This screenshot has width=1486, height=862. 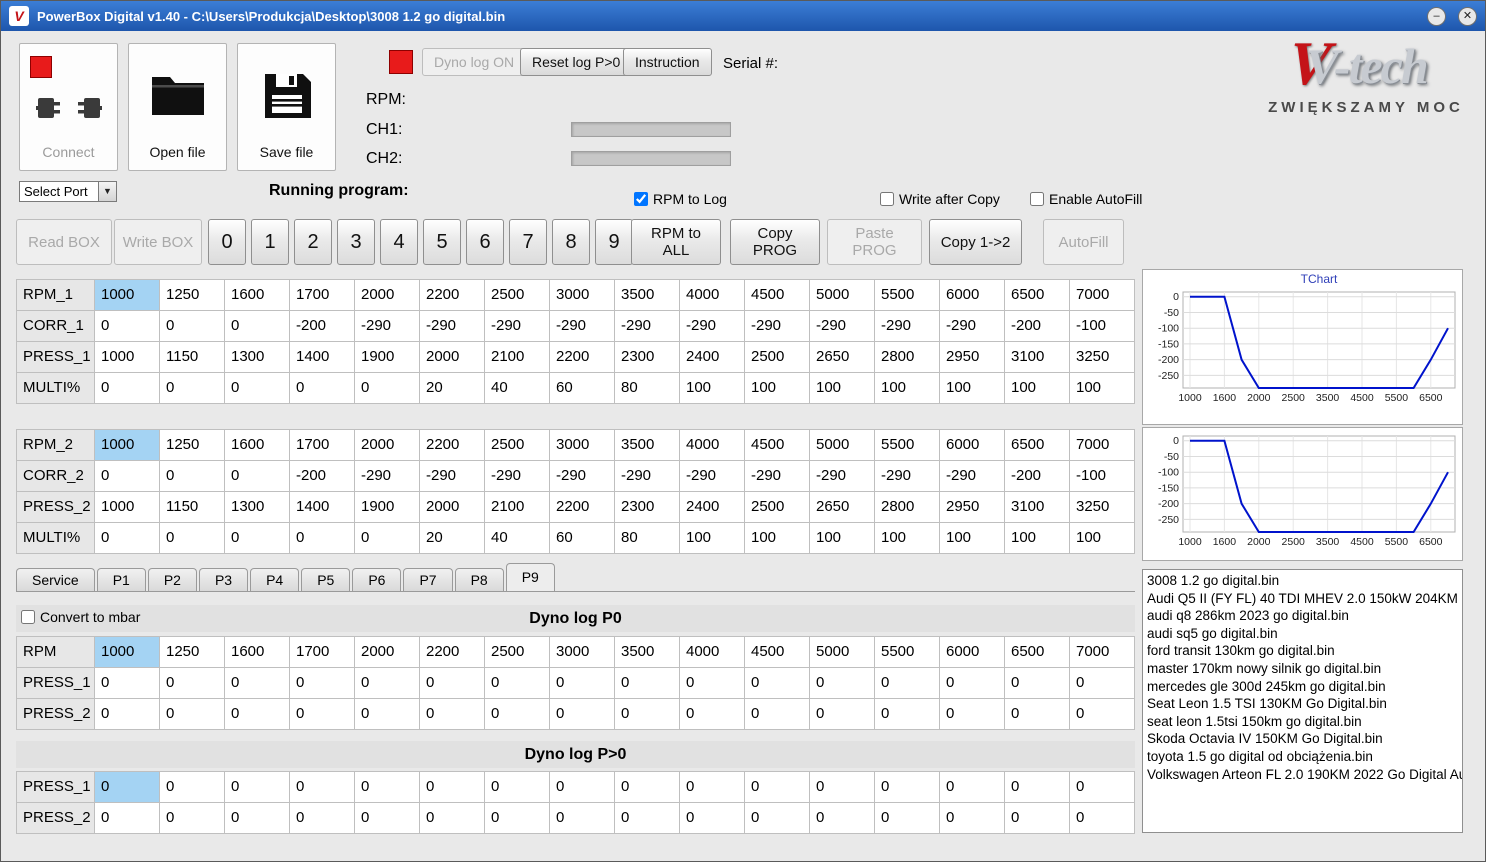 What do you see at coordinates (64, 242) in the screenshot?
I see `read-box-button: Read BOX` at bounding box center [64, 242].